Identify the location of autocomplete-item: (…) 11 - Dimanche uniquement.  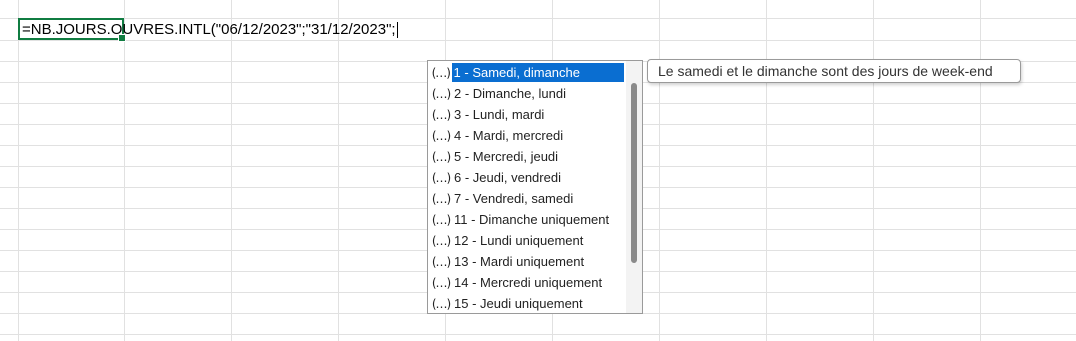
(526, 219).